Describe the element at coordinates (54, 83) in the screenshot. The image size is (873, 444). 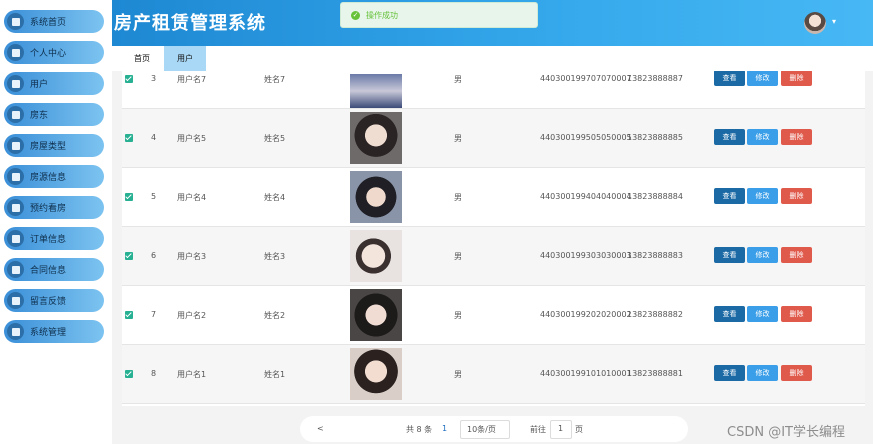
I see `sidebar-item: 用户` at that location.